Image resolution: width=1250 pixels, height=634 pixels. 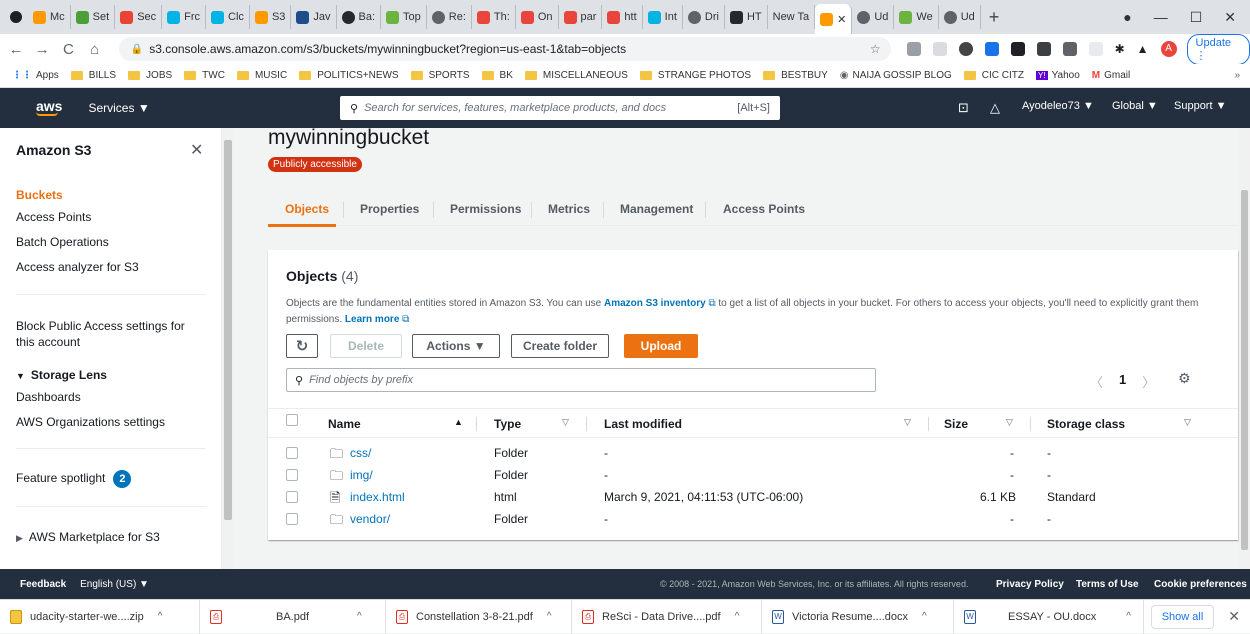 What do you see at coordinates (1200, 106) in the screenshot?
I see `support-menu: Support ▼` at bounding box center [1200, 106].